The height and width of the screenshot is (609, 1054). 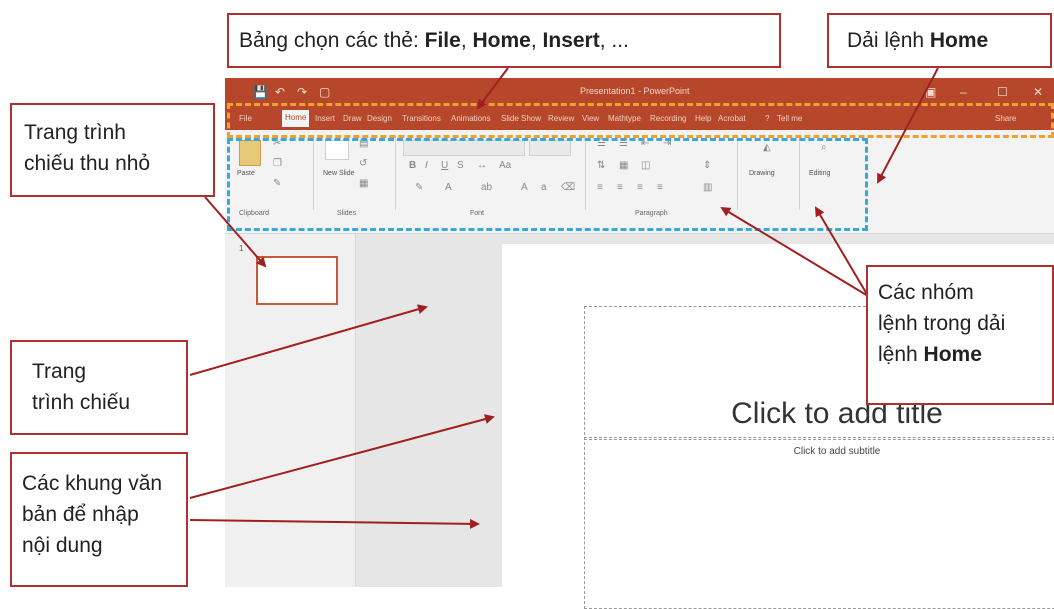 I want to click on arrow-tabs, so click(x=492, y=88).